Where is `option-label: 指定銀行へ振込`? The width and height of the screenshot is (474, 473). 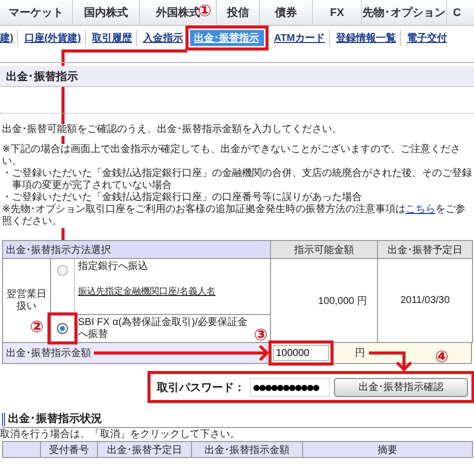 option-label: 指定銀行へ振込 is located at coordinates (113, 266).